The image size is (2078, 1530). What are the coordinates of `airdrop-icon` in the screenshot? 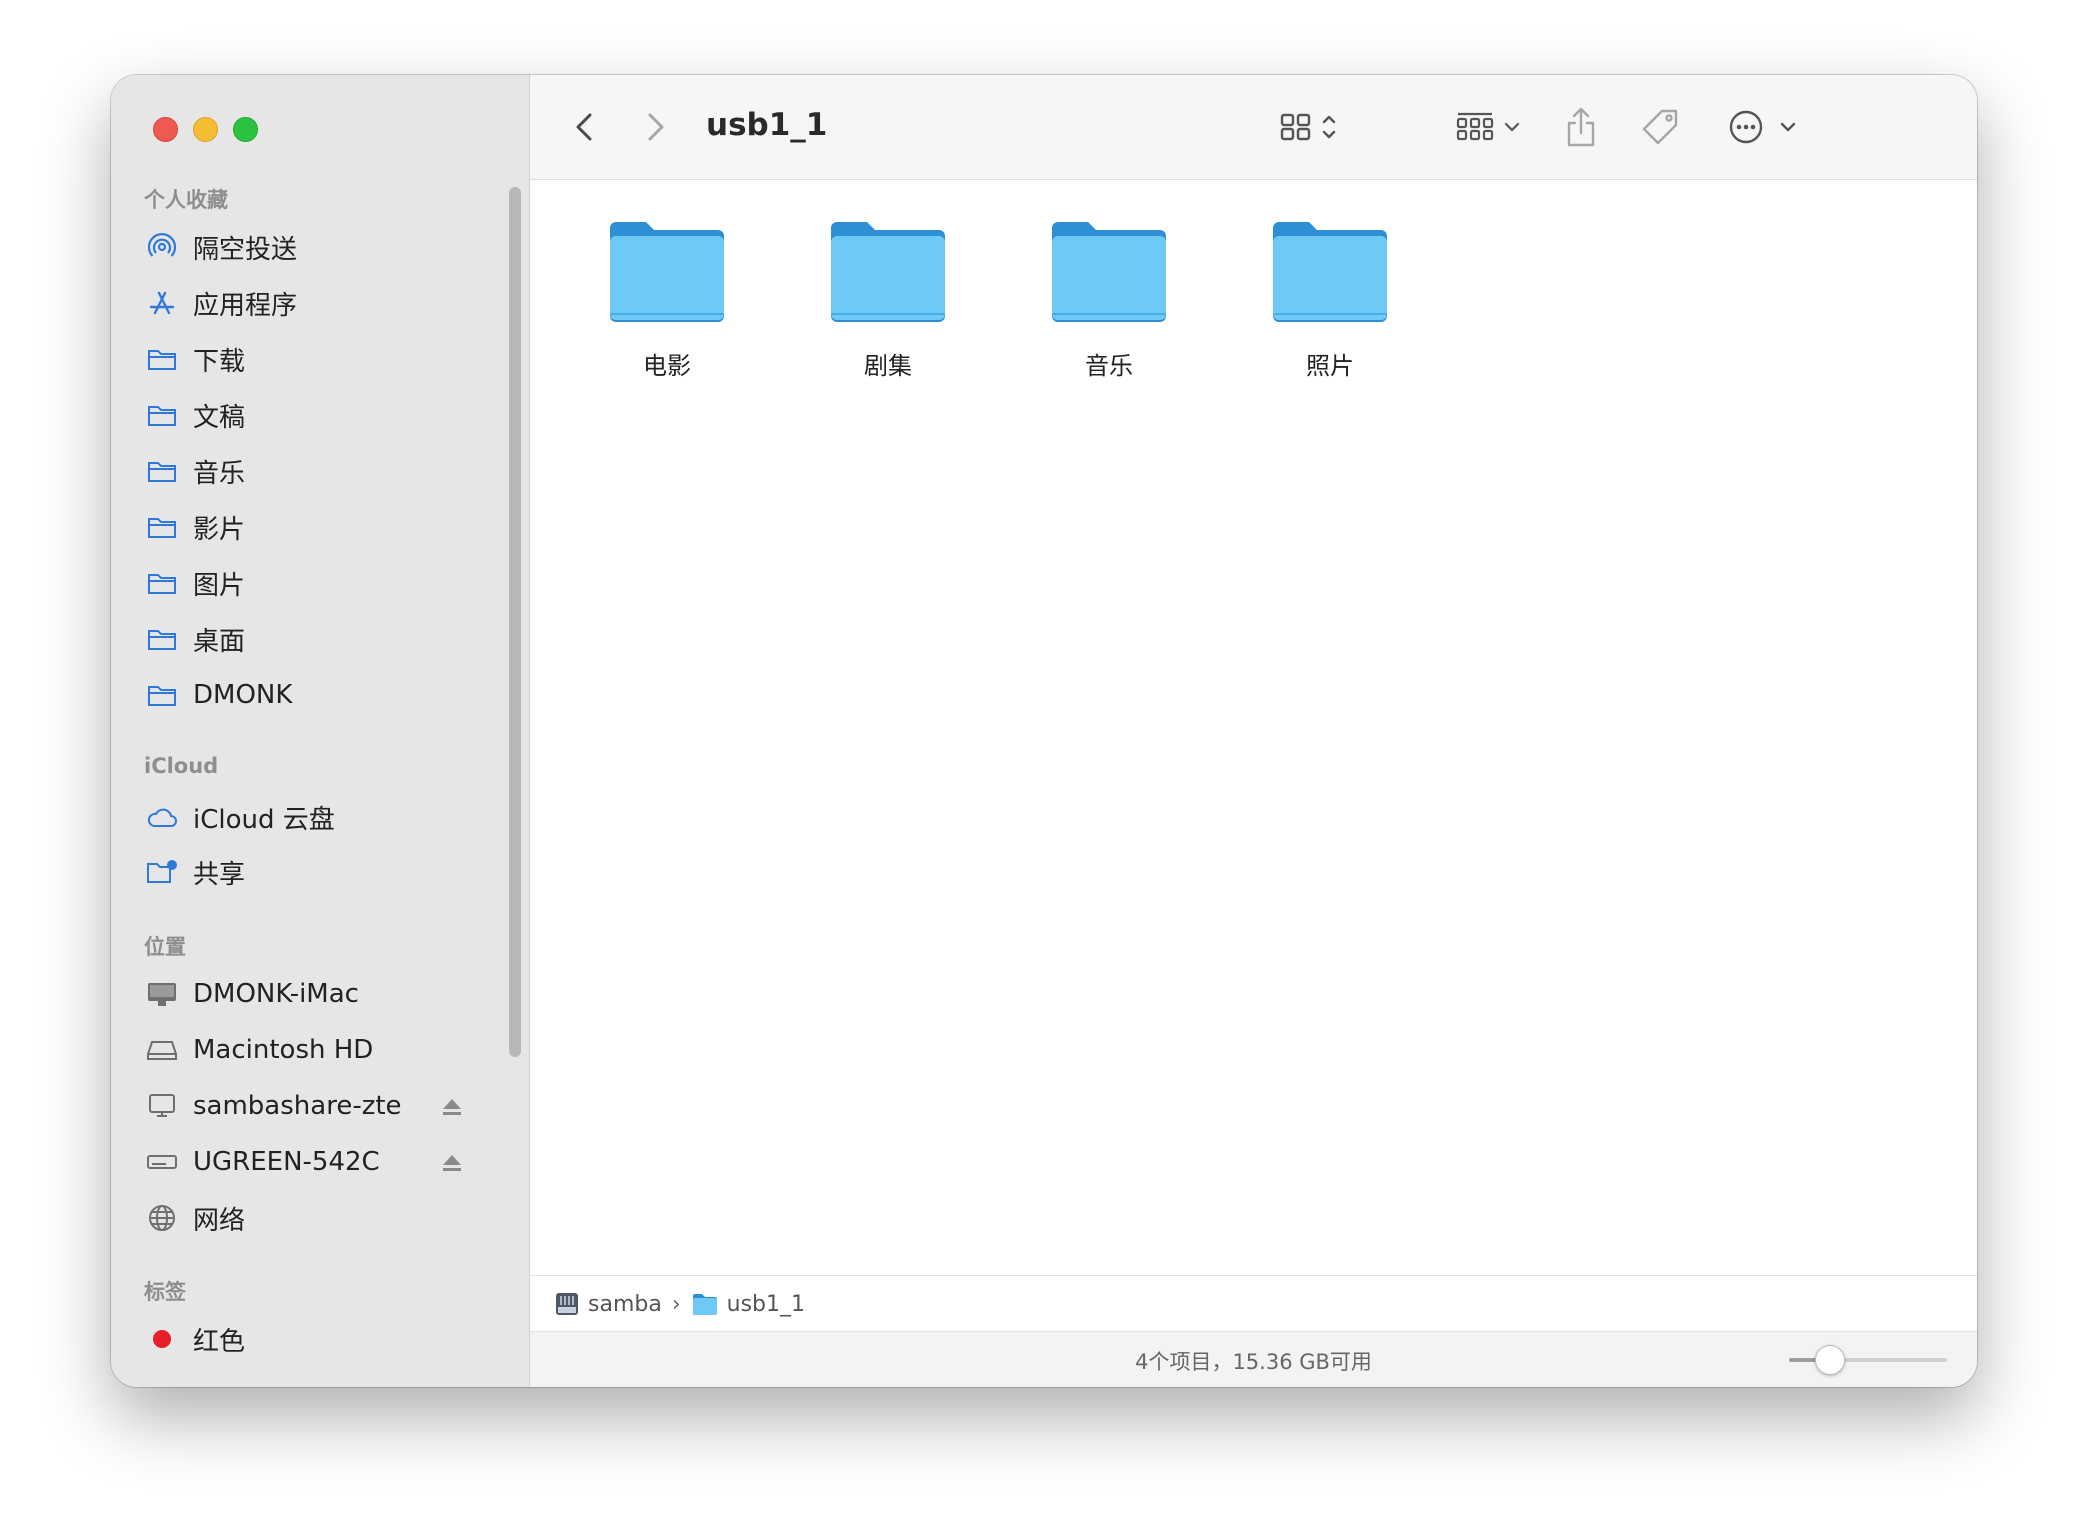 It's located at (162, 247).